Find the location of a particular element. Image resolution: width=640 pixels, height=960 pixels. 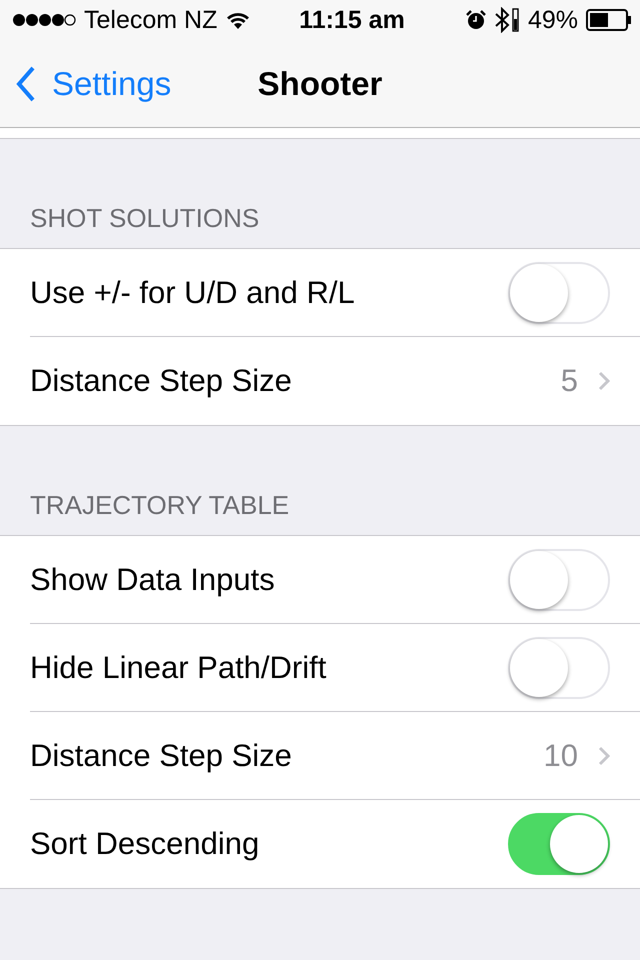

settings-row: Distance Step Size 10 is located at coordinates (335, 756).